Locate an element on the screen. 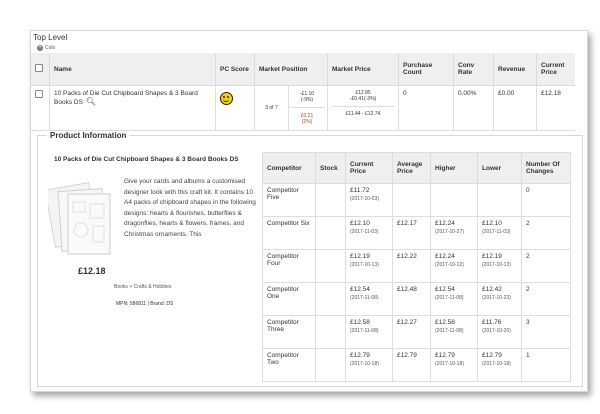 The height and width of the screenshot is (414, 600). competitor-higher: £12.79 (2017-10-18) is located at coordinates (454, 365).